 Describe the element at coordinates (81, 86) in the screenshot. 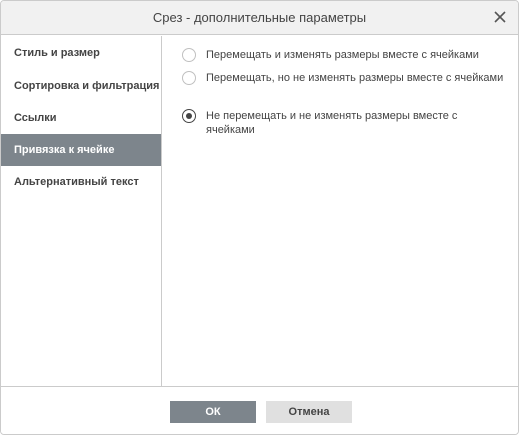

I see `sidebar-item-sort-filter: Сортировка и фильтрация` at that location.